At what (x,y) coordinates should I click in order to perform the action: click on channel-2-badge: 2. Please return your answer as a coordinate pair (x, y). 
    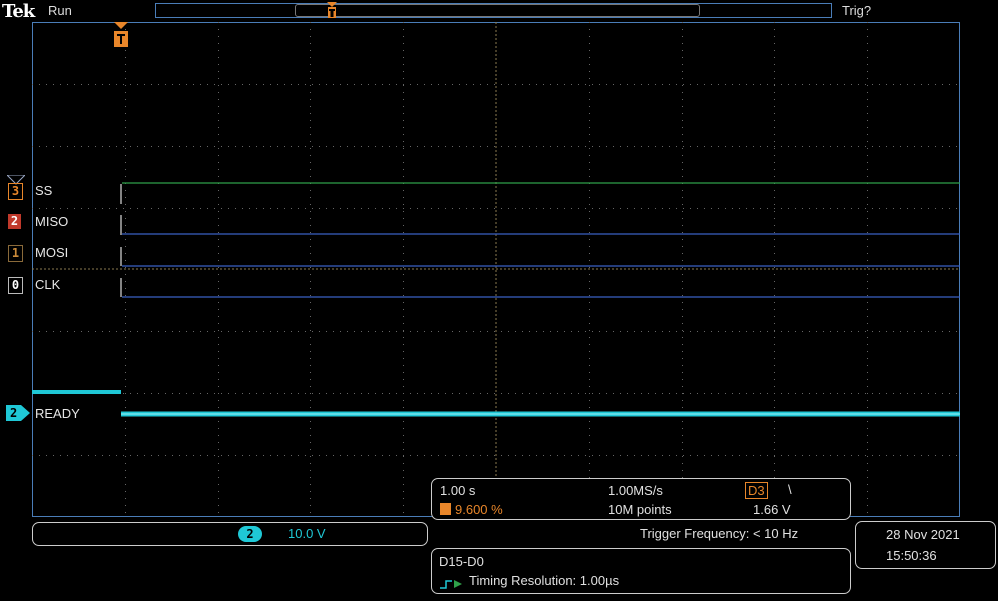
    Looking at the image, I should click on (14, 221).